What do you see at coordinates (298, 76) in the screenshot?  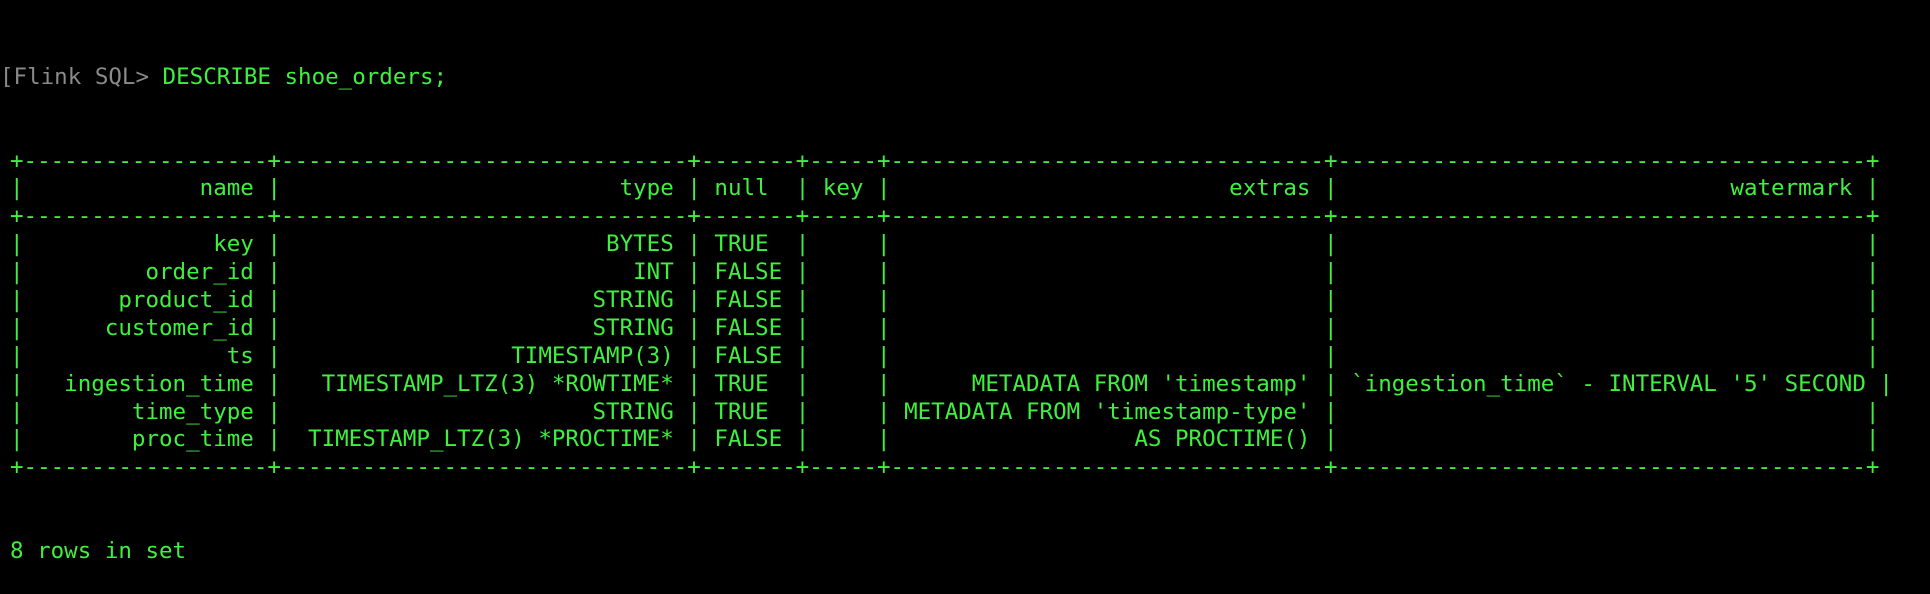 I see `command-text: DESCRIBE shoe_orders;` at bounding box center [298, 76].